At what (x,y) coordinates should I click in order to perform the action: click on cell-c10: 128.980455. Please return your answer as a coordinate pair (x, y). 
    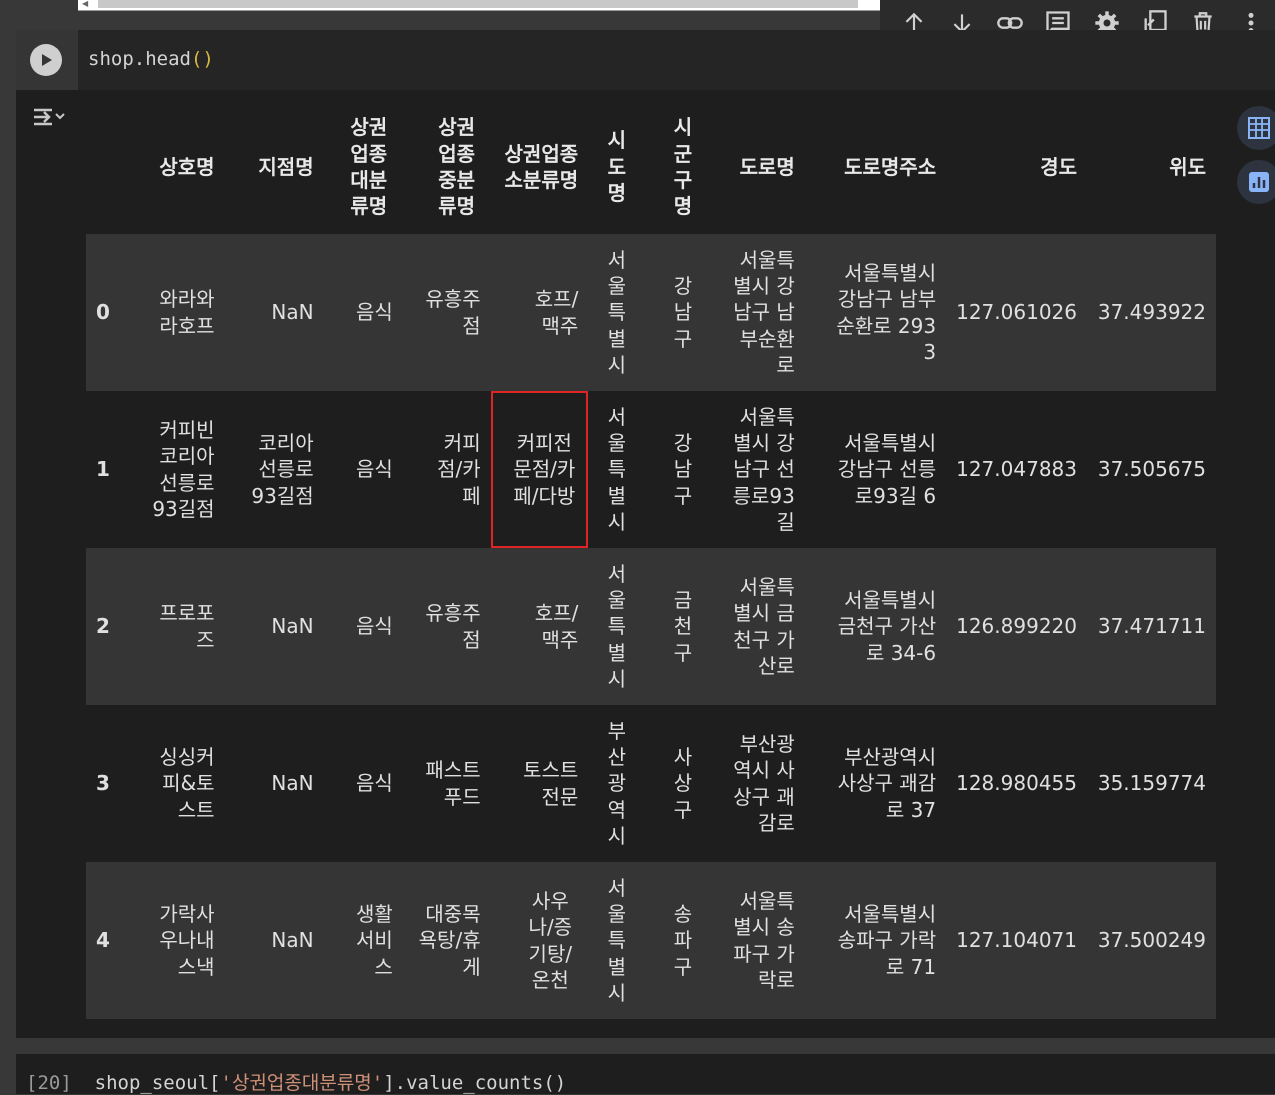
    Looking at the image, I should click on (1016, 783).